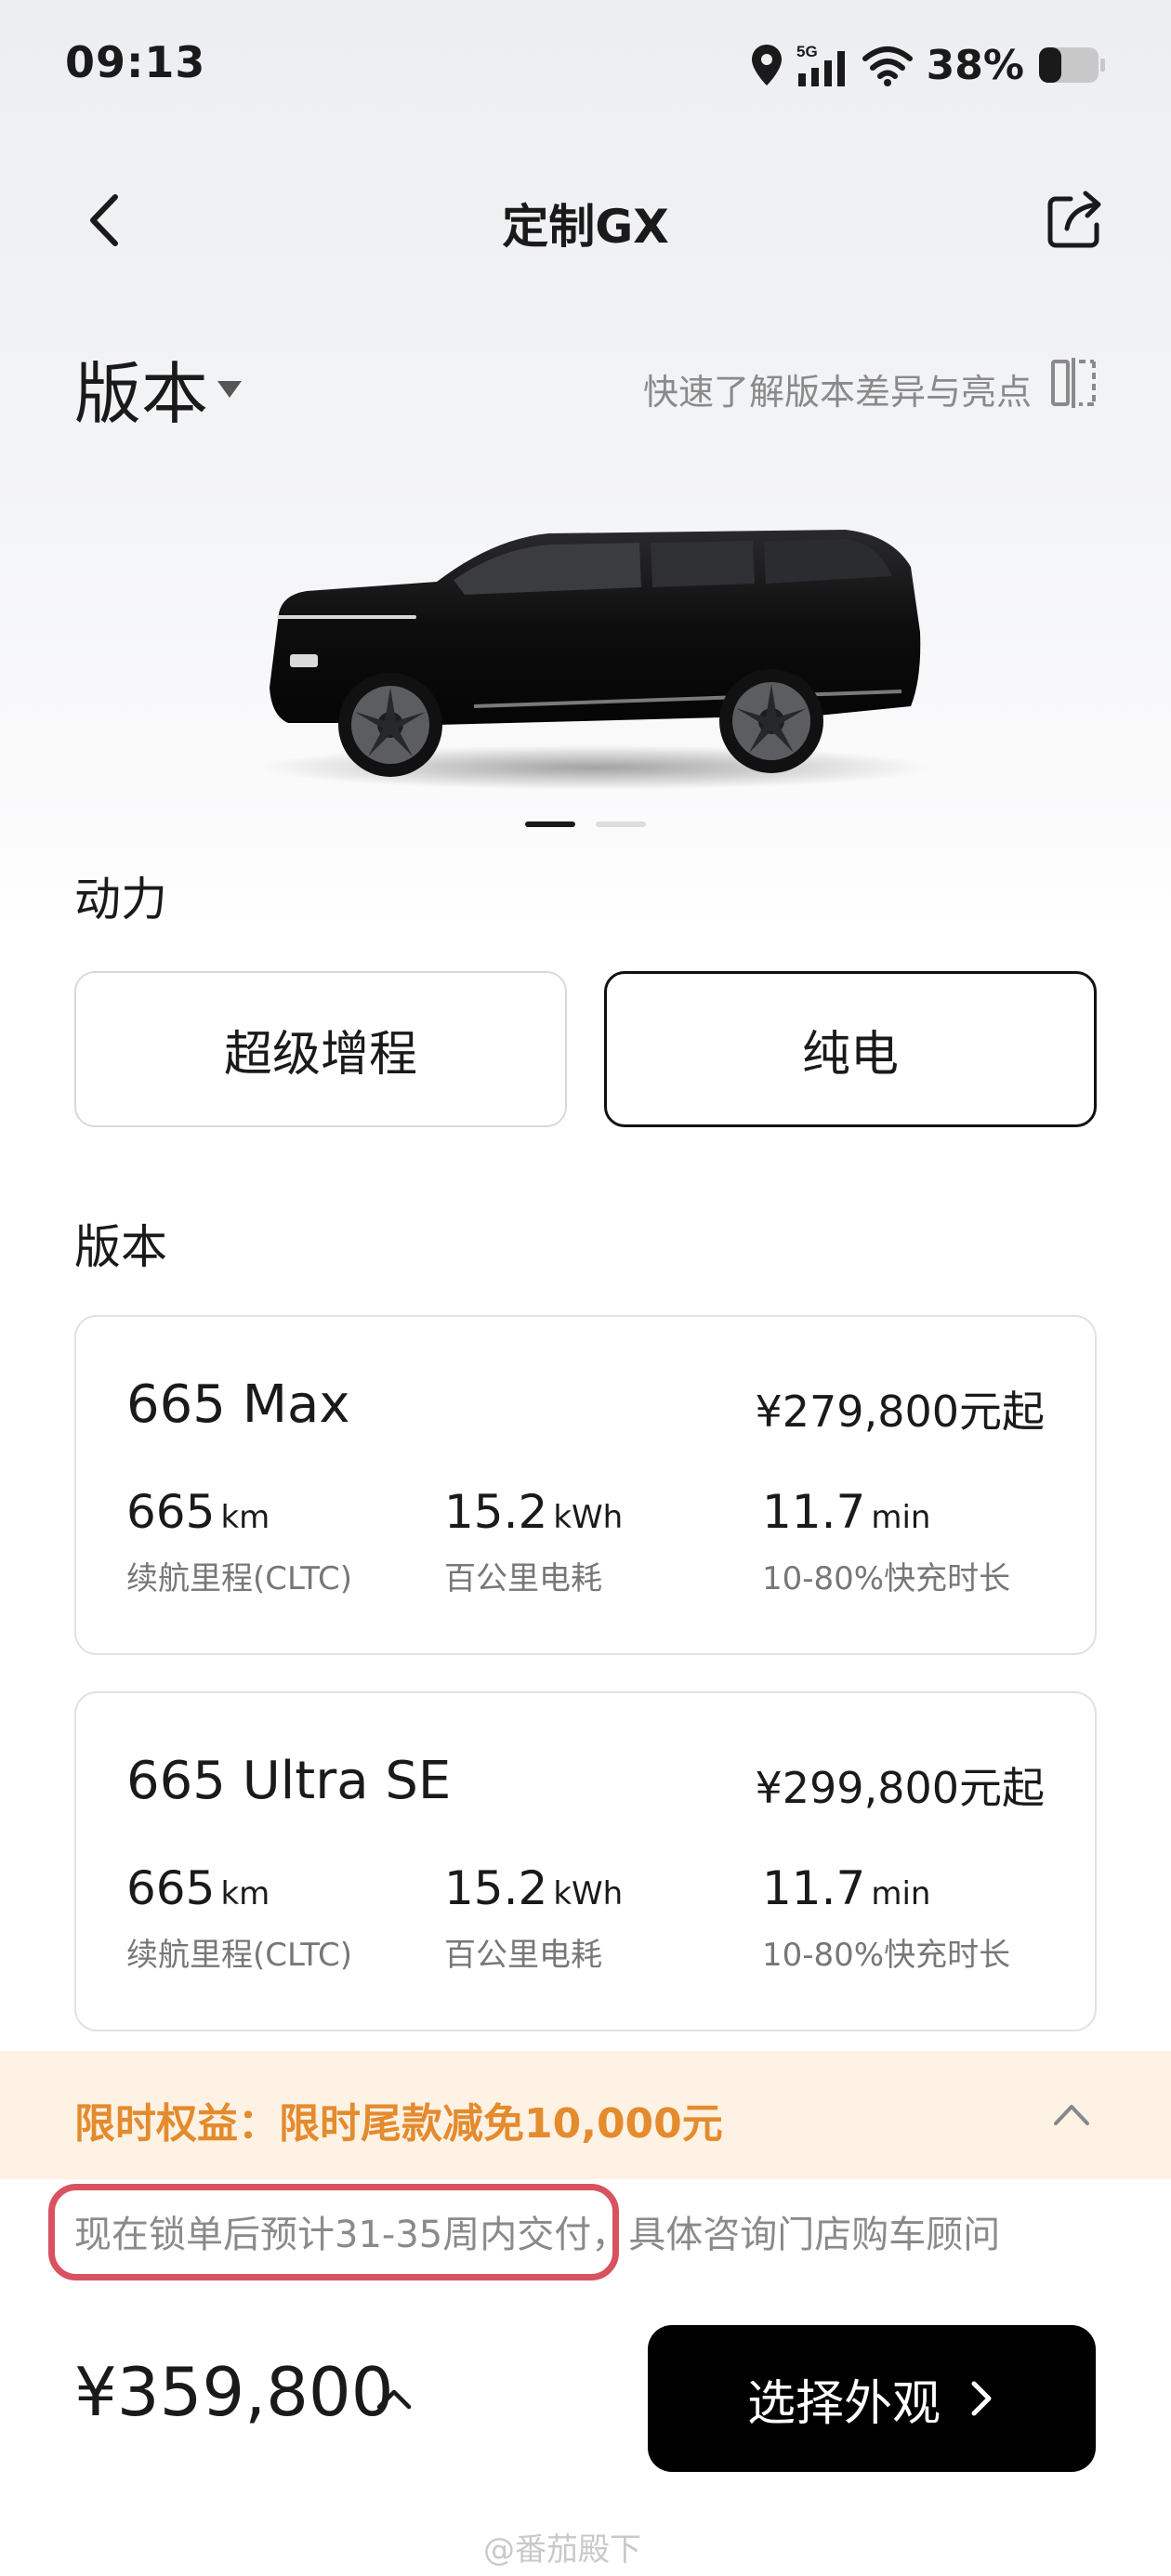 Image resolution: width=1171 pixels, height=2576 pixels. I want to click on watermark-text: @番茄殿下, so click(562, 2550).